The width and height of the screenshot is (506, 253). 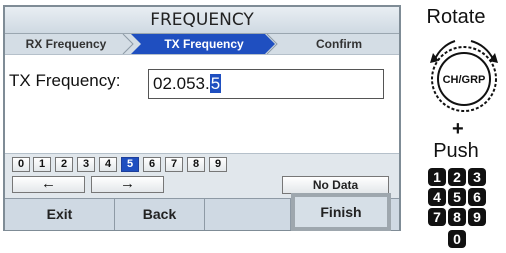 I want to click on back-button: Back, so click(x=160, y=214).